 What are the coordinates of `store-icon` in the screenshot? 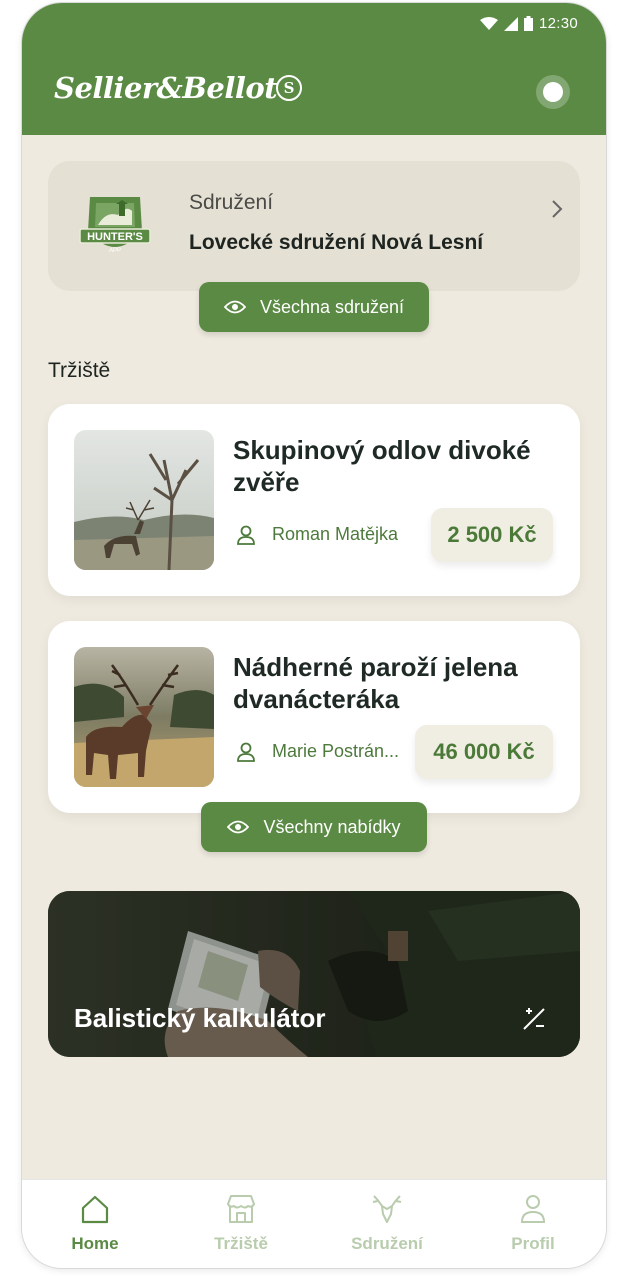 It's located at (241, 1209).